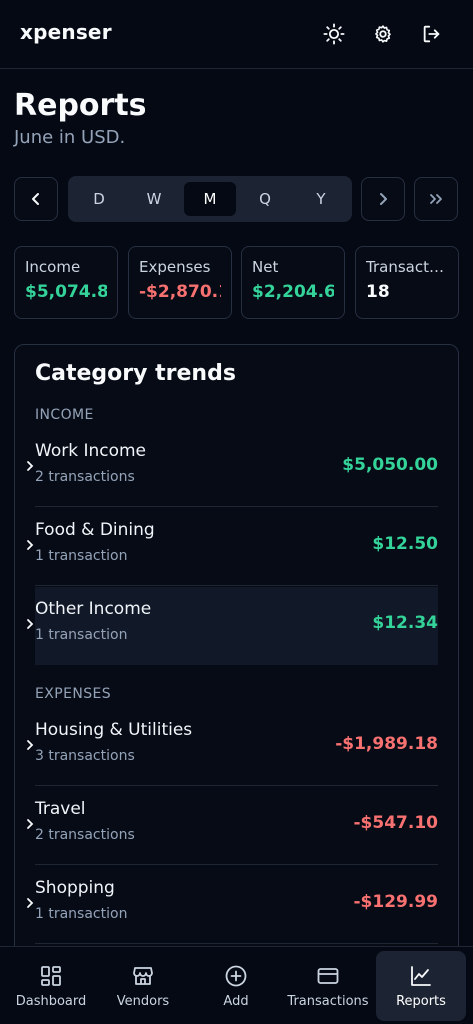 The height and width of the screenshot is (1024, 473). Describe the element at coordinates (233, 905) in the screenshot. I see `category-row-shopping: Shopping 1 transaction -$129.99` at that location.